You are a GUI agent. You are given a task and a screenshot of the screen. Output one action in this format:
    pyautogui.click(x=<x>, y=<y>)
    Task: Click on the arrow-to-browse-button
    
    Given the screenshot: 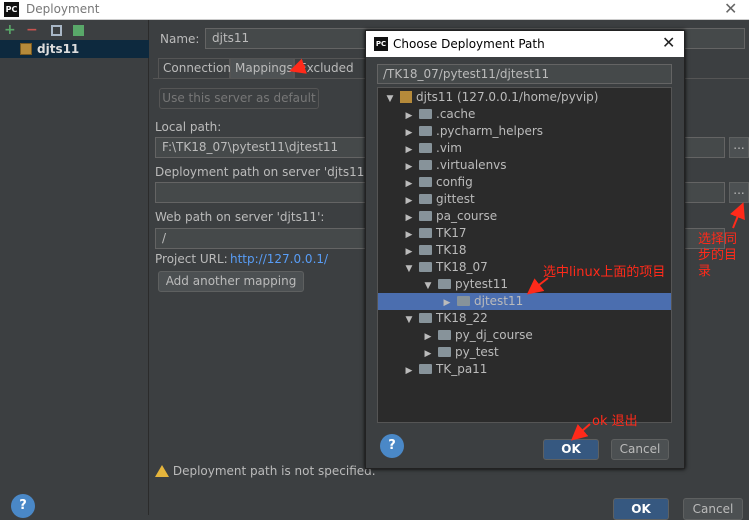 What is the action you would take?
    pyautogui.click(x=737, y=215)
    